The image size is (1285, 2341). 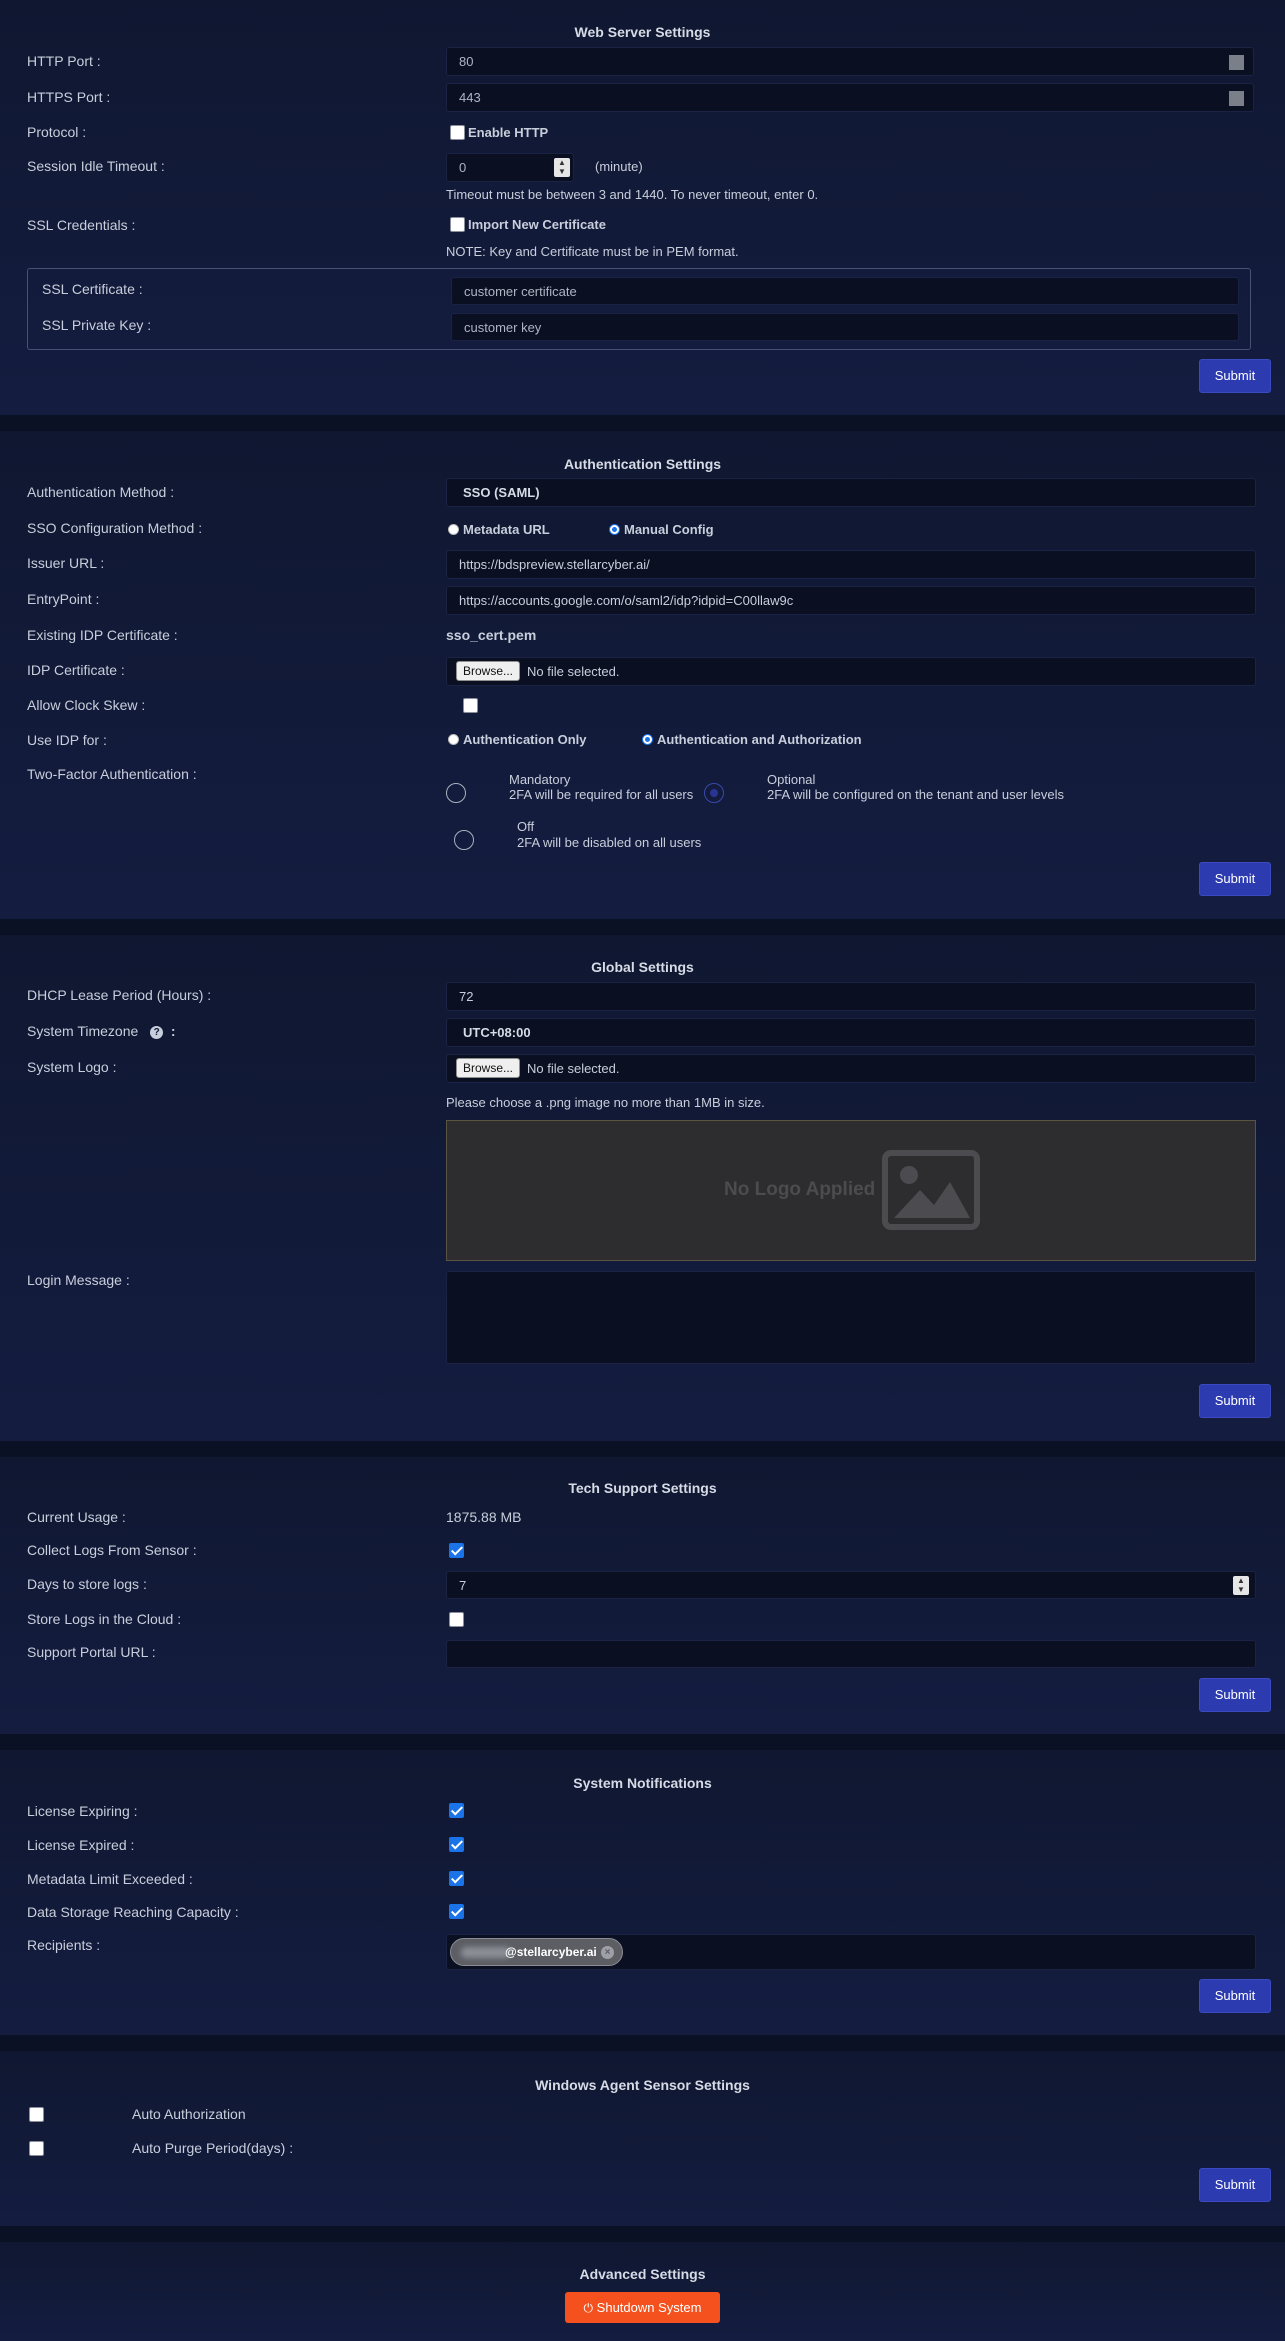 What do you see at coordinates (157, 1032) in the screenshot?
I see `question-circle-icon: ?` at bounding box center [157, 1032].